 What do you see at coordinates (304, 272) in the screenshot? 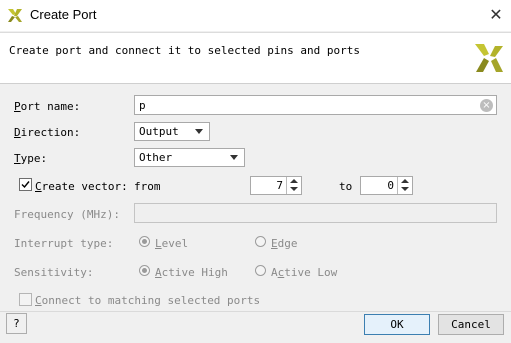
I see `active-low-label: Active Low` at bounding box center [304, 272].